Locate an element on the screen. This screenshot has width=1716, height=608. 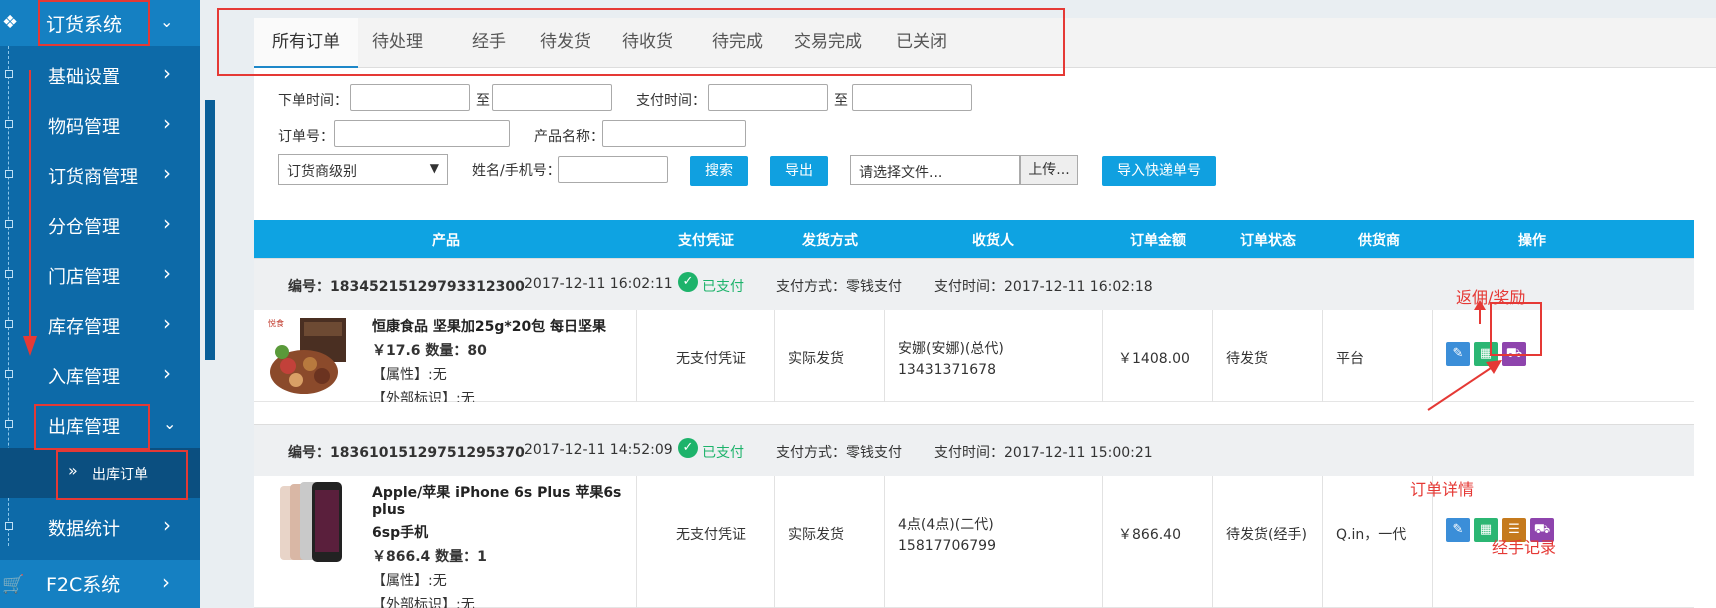
product-name-line2: 6sp手机 is located at coordinates (503, 532).